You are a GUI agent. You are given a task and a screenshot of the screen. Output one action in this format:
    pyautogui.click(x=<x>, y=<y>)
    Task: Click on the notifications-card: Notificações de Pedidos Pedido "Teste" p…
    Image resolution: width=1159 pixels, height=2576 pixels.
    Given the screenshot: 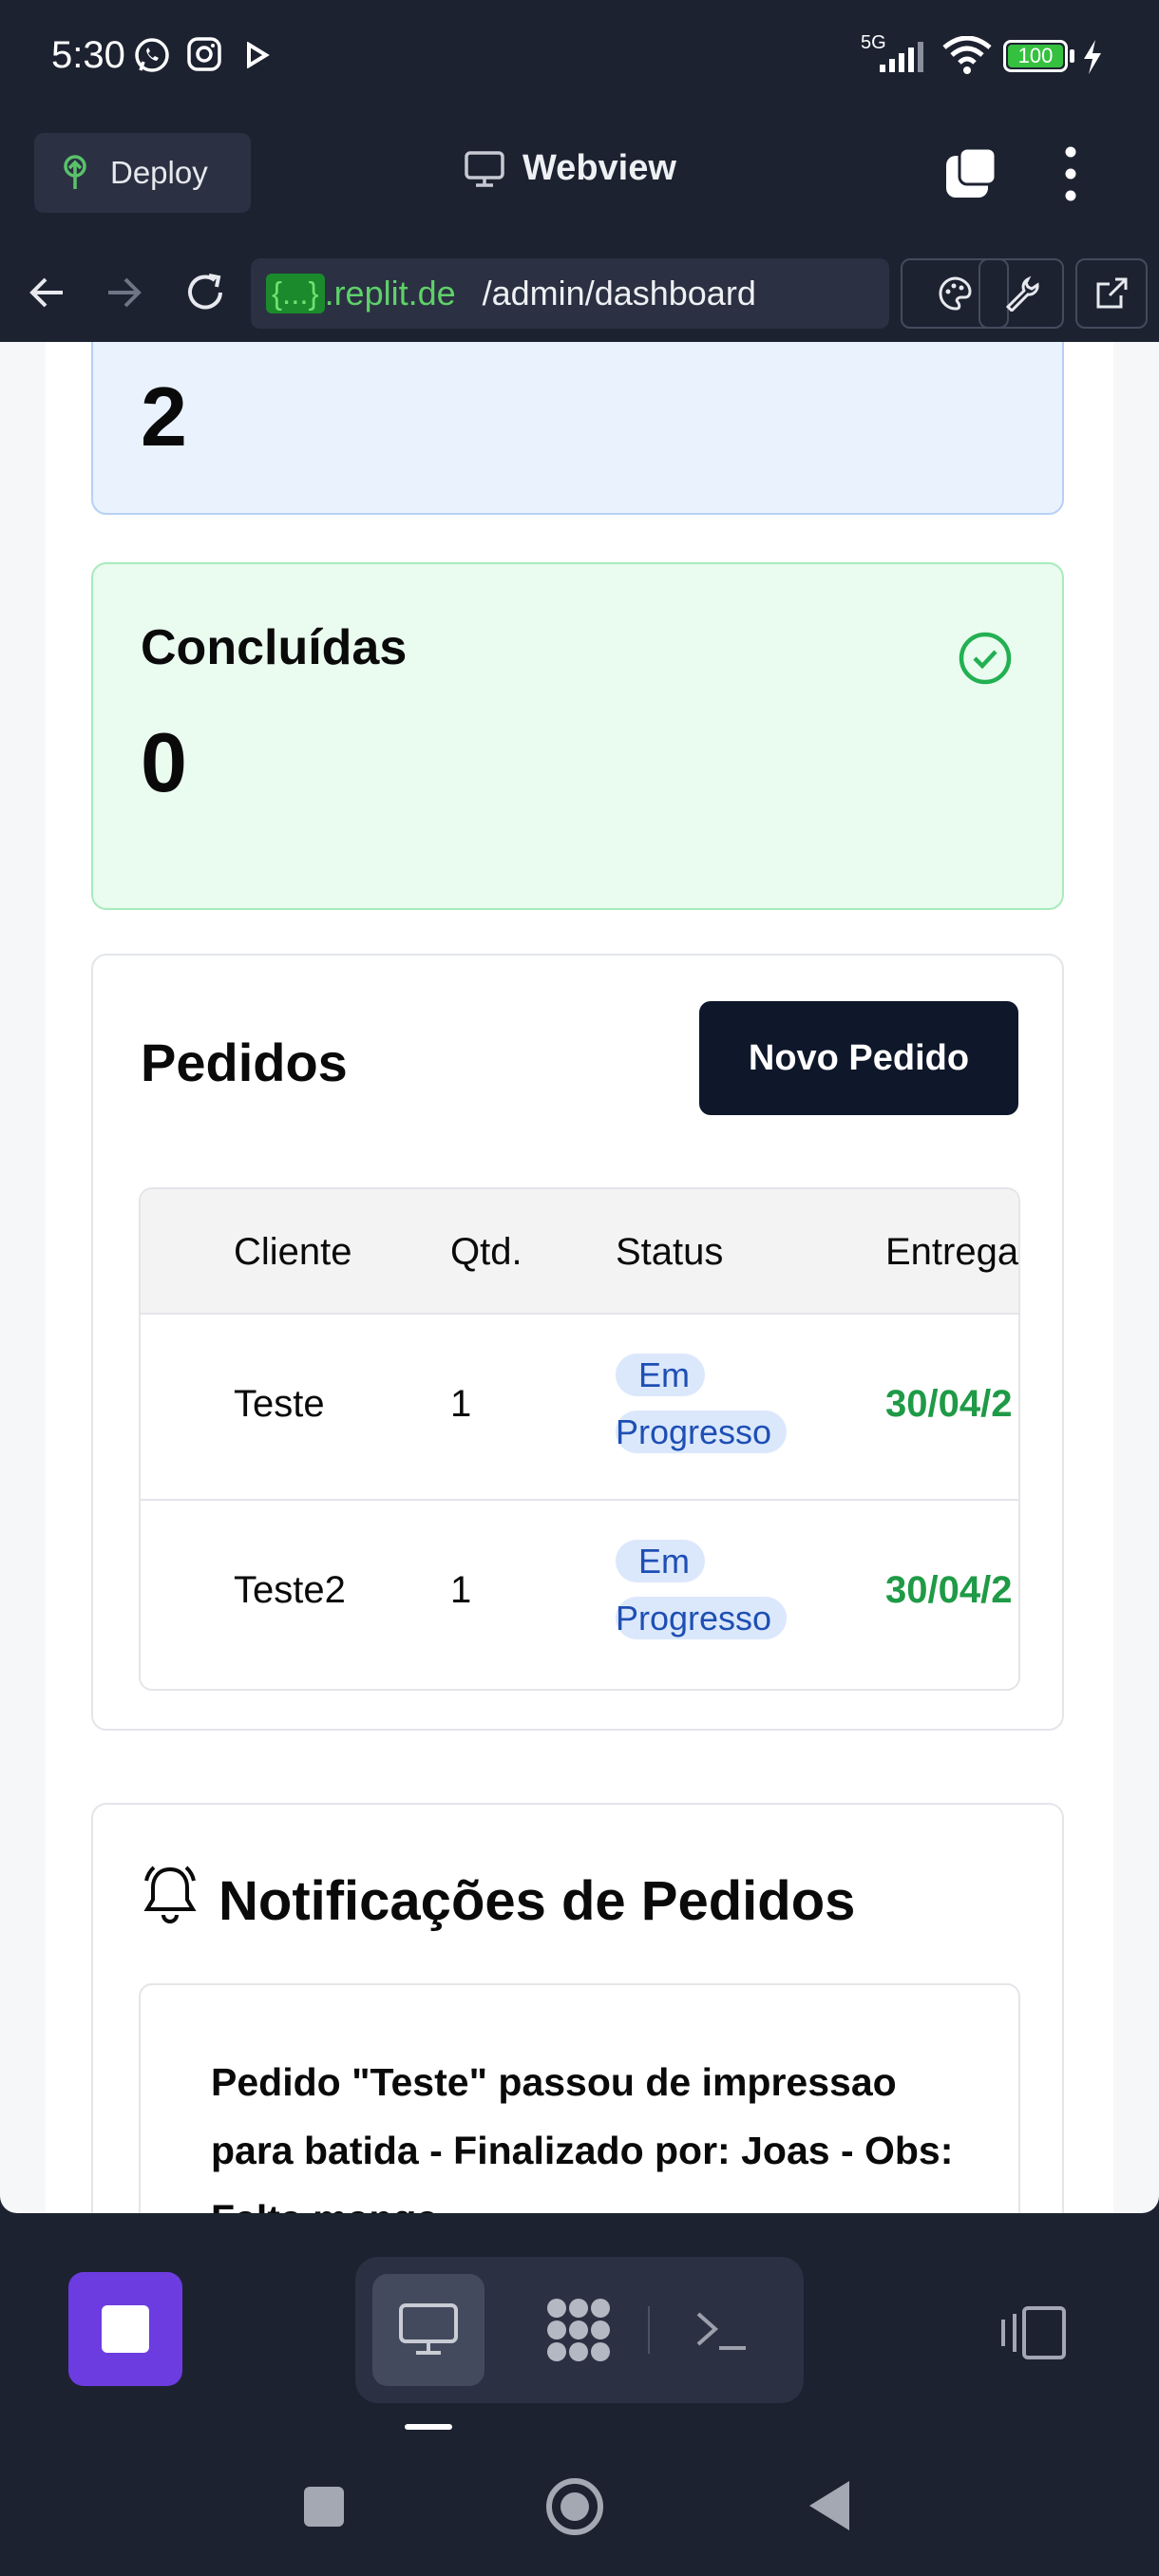 What is the action you would take?
    pyautogui.click(x=577, y=2008)
    